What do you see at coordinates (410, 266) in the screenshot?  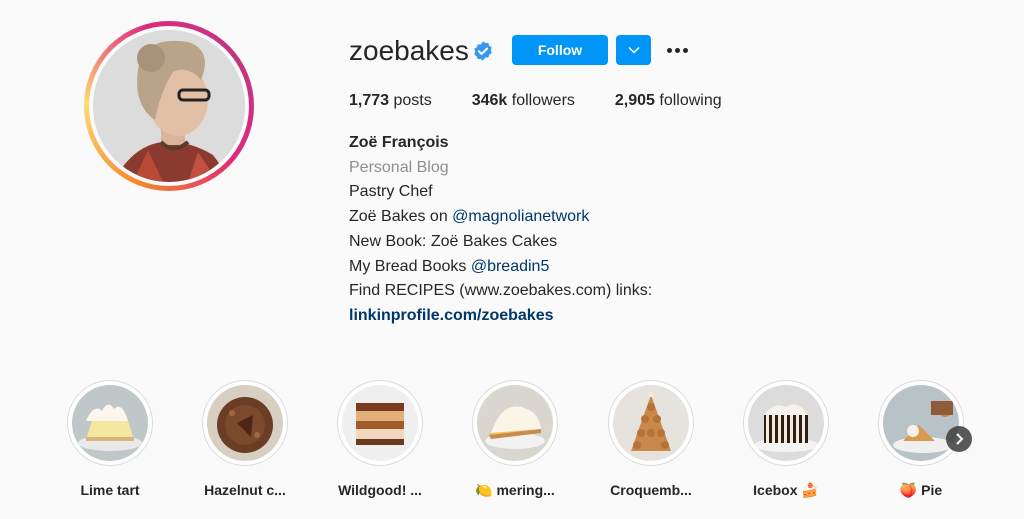 I see `bio-line-text: My Bread Books` at bounding box center [410, 266].